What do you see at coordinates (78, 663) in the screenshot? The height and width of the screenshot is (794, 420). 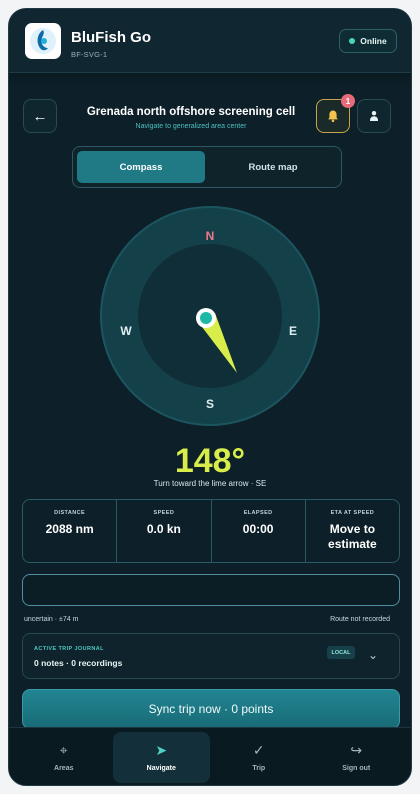 I see `journal-summary: 0 notes · 0 recordings` at bounding box center [78, 663].